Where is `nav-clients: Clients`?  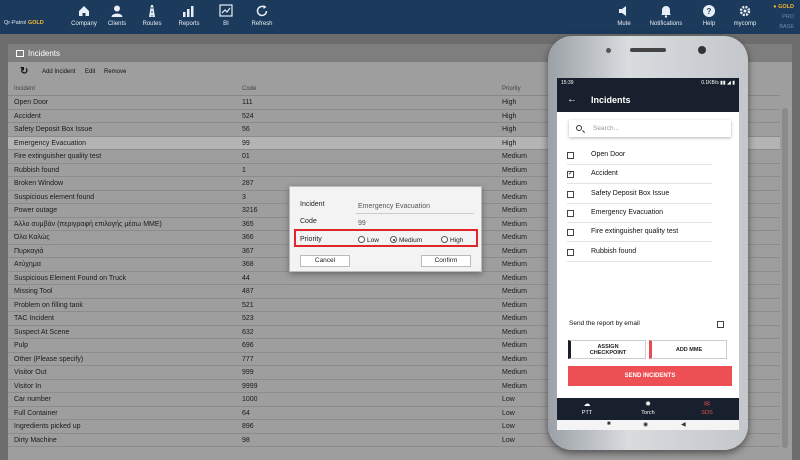
nav-clients: Clients is located at coordinates (117, 15).